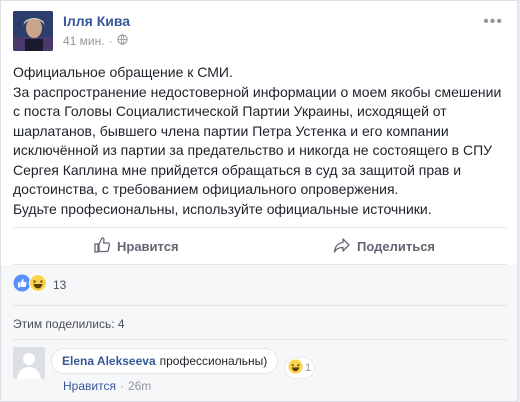 This screenshot has height=402, width=520. I want to click on commenter-avatar, so click(29, 363).